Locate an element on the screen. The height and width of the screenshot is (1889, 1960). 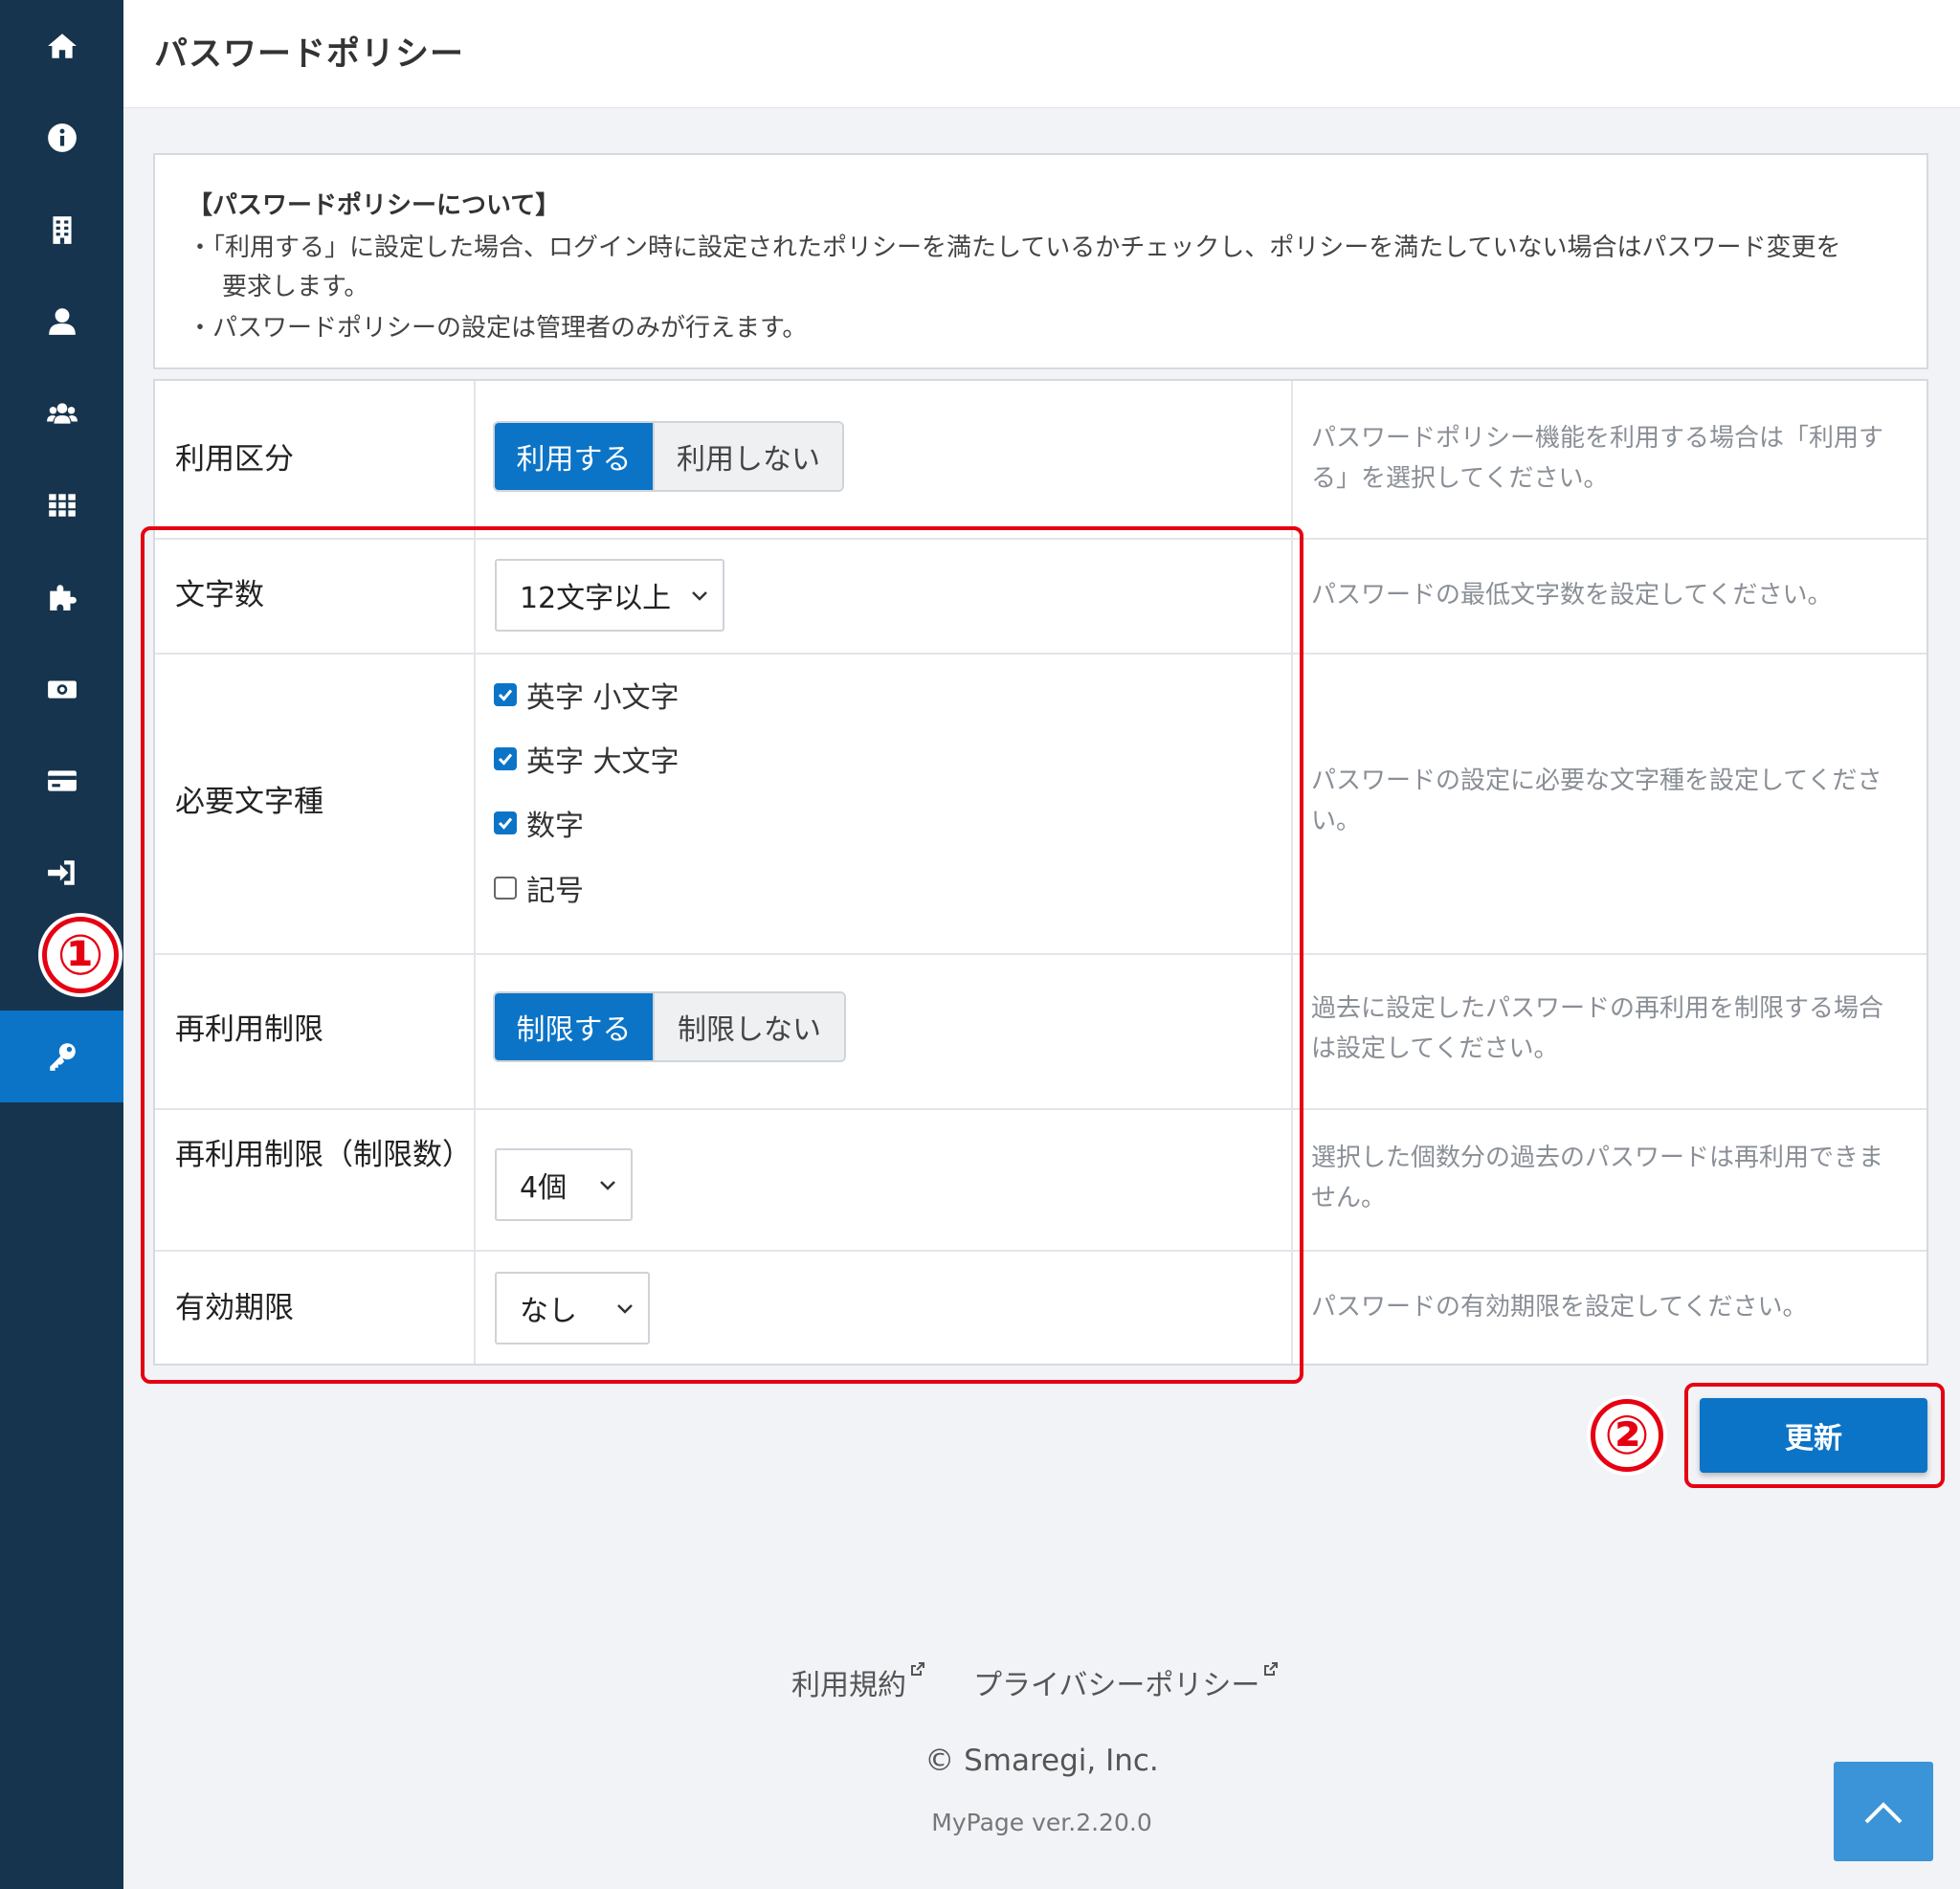
nav-user is located at coordinates (61, 321).